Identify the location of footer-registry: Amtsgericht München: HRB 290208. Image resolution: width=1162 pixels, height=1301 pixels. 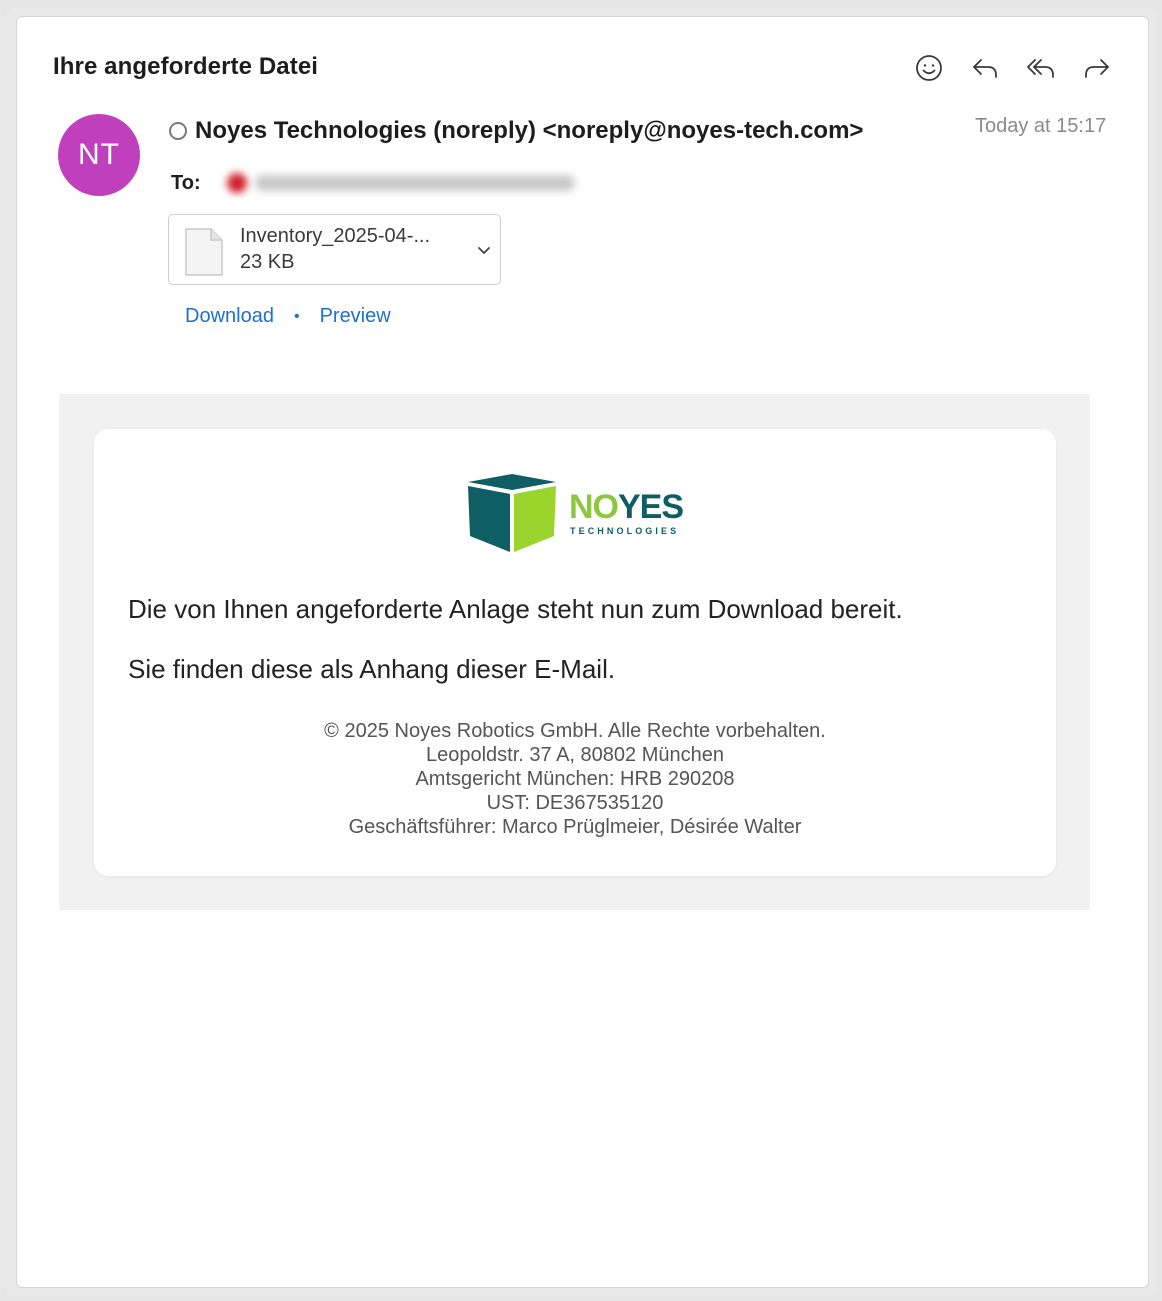
(575, 779).